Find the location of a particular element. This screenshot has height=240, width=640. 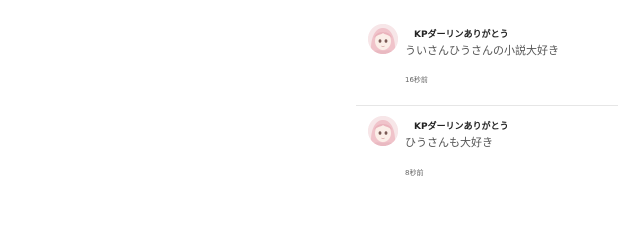

comment-item: KPダーリンありがとう ういさんひうさんの小説大好き 16秒前 is located at coordinates (487, 65).